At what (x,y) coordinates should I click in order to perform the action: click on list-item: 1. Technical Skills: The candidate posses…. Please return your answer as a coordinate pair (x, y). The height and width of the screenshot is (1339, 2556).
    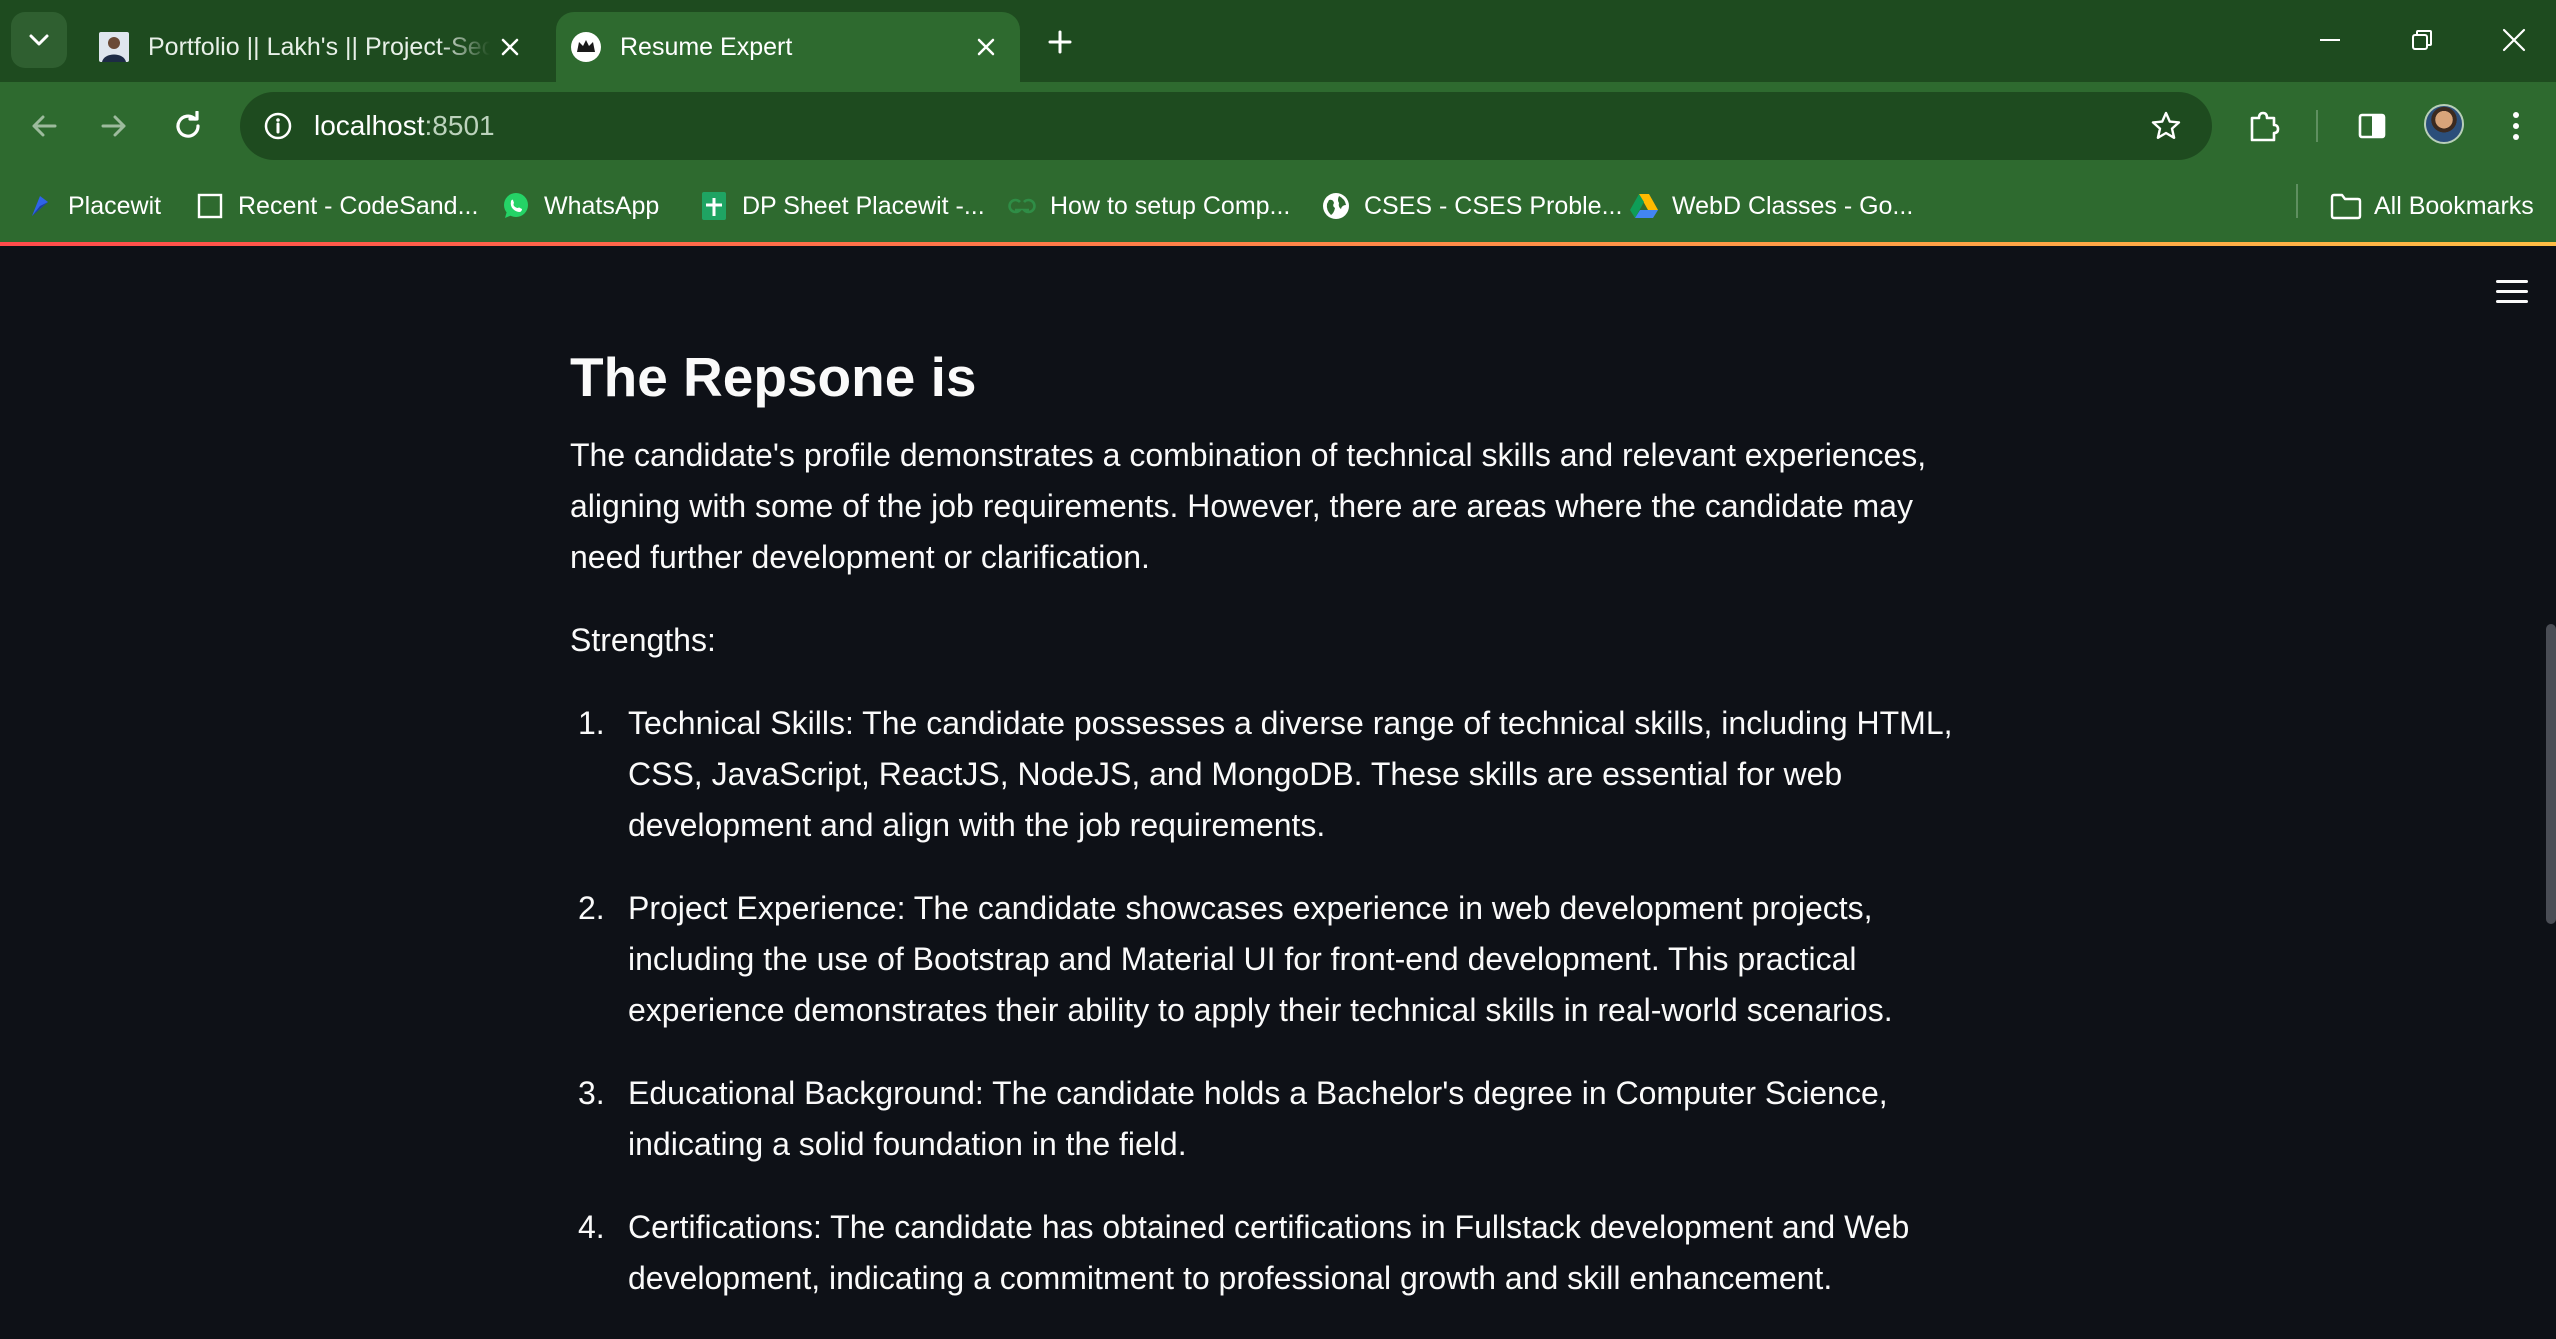
    Looking at the image, I should click on (1280, 774).